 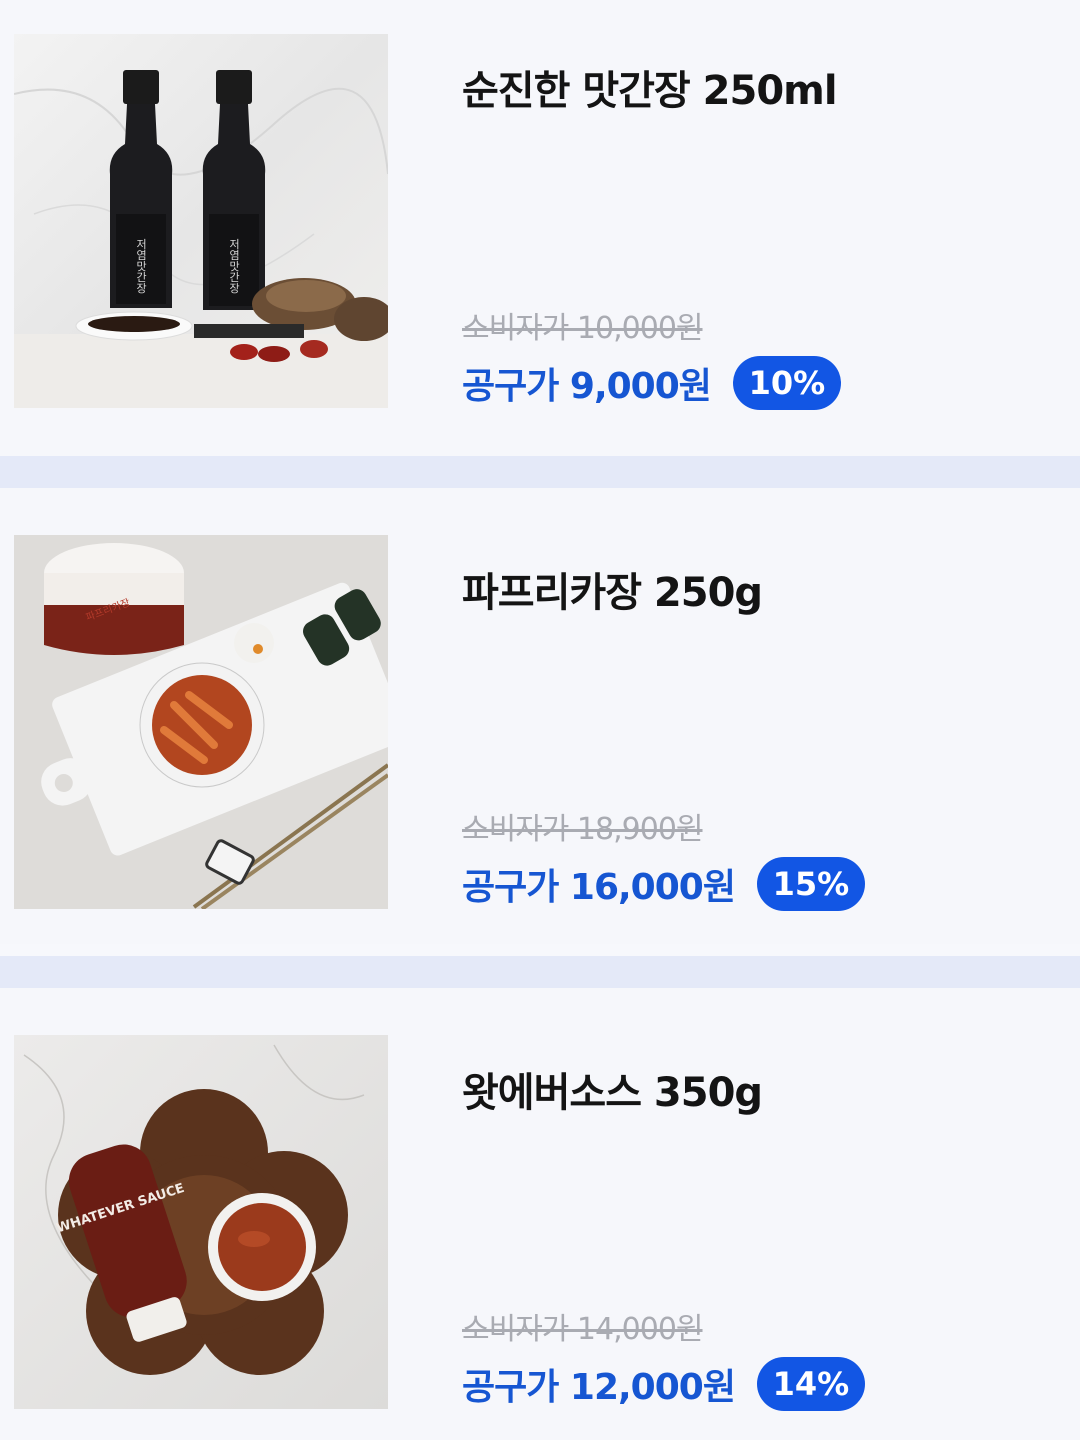 What do you see at coordinates (599, 1387) in the screenshot?
I see `sale-price: 공구가 12,000원` at bounding box center [599, 1387].